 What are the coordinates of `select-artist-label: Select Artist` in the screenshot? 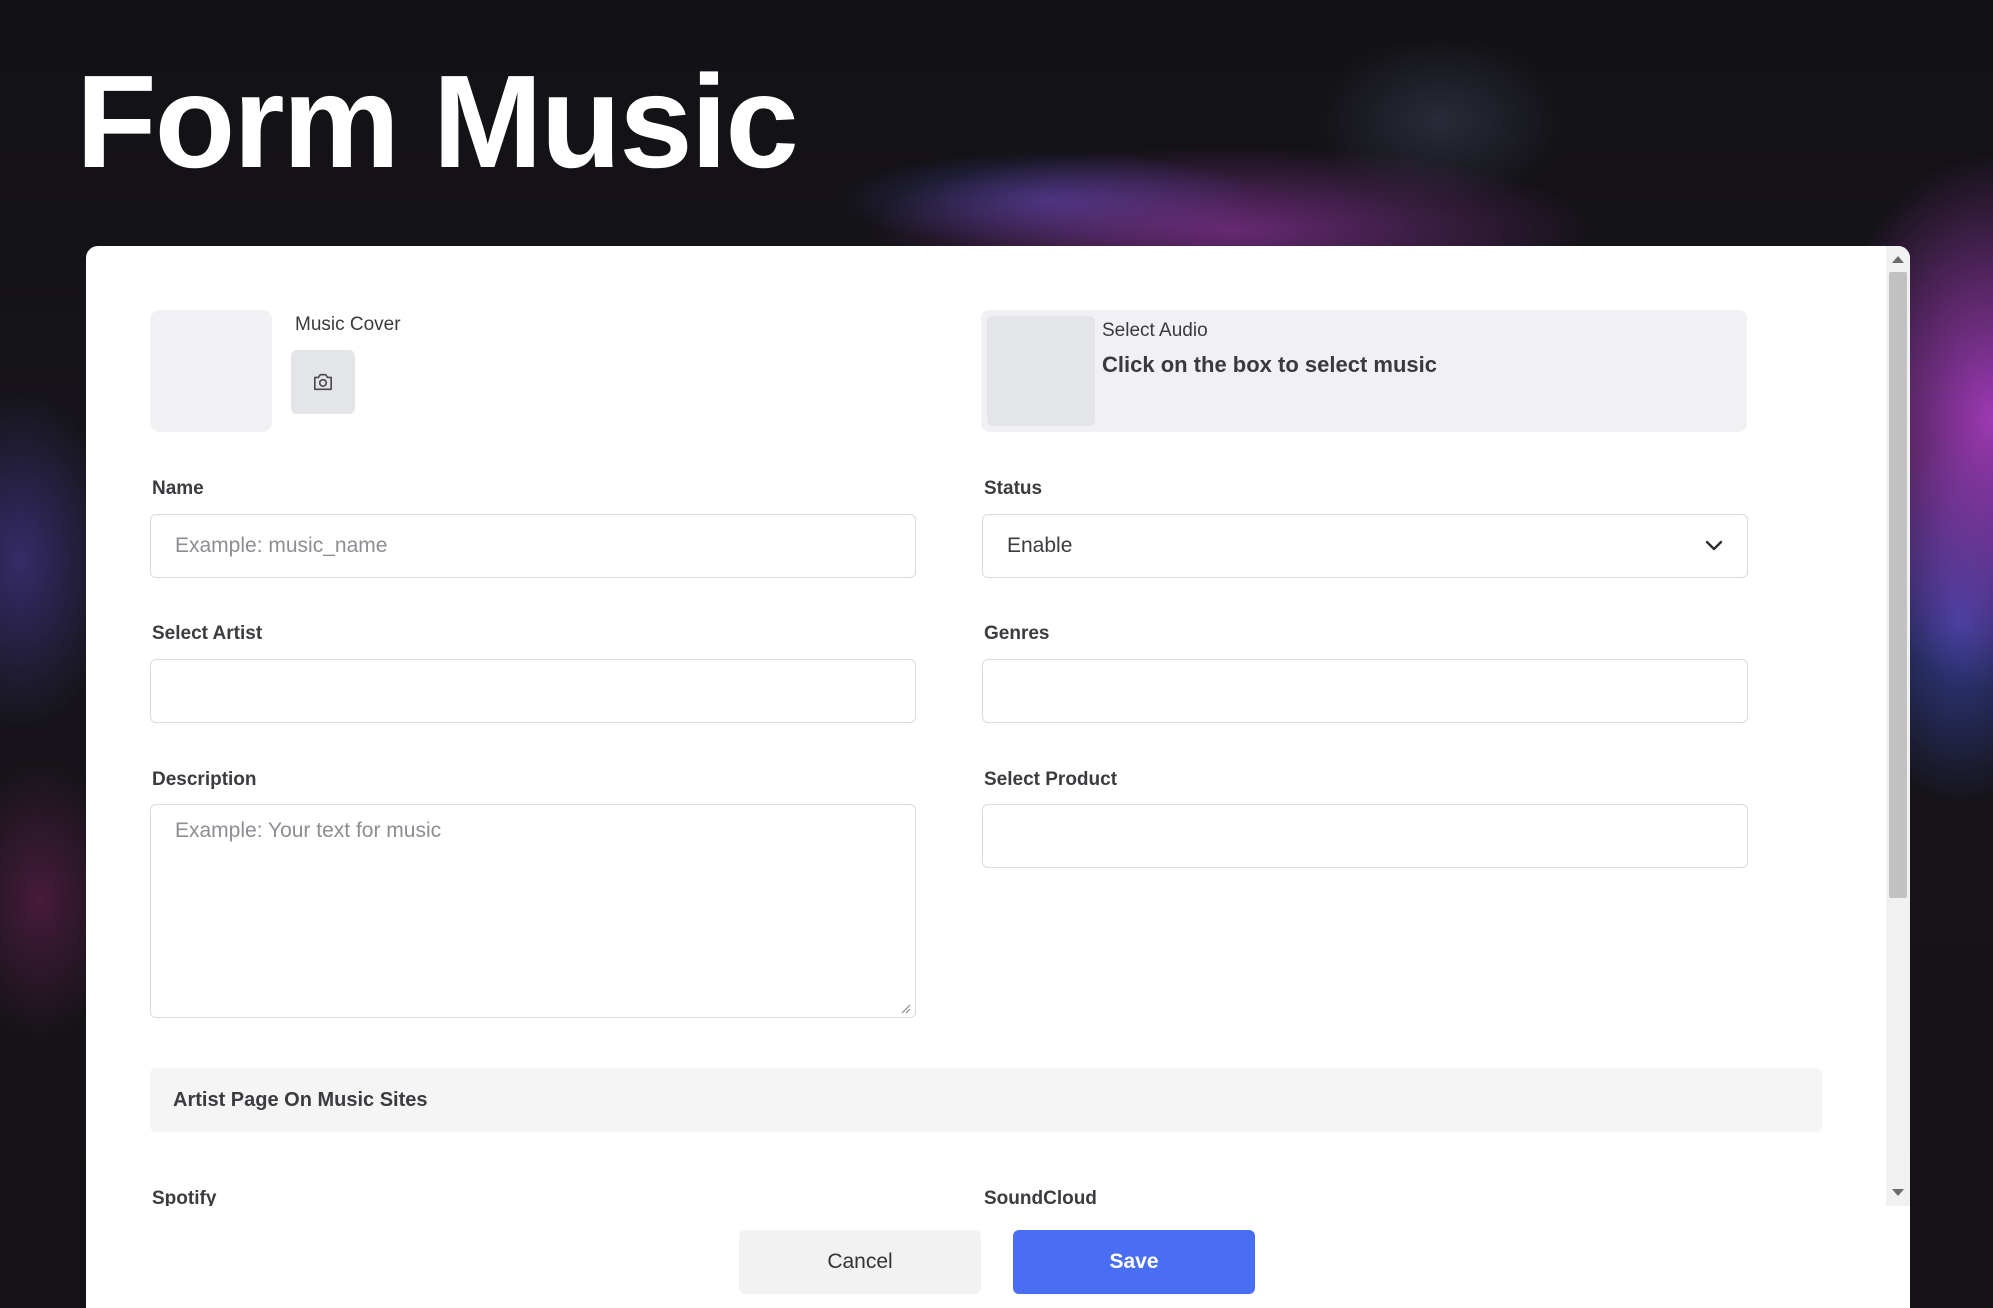 It's located at (207, 633).